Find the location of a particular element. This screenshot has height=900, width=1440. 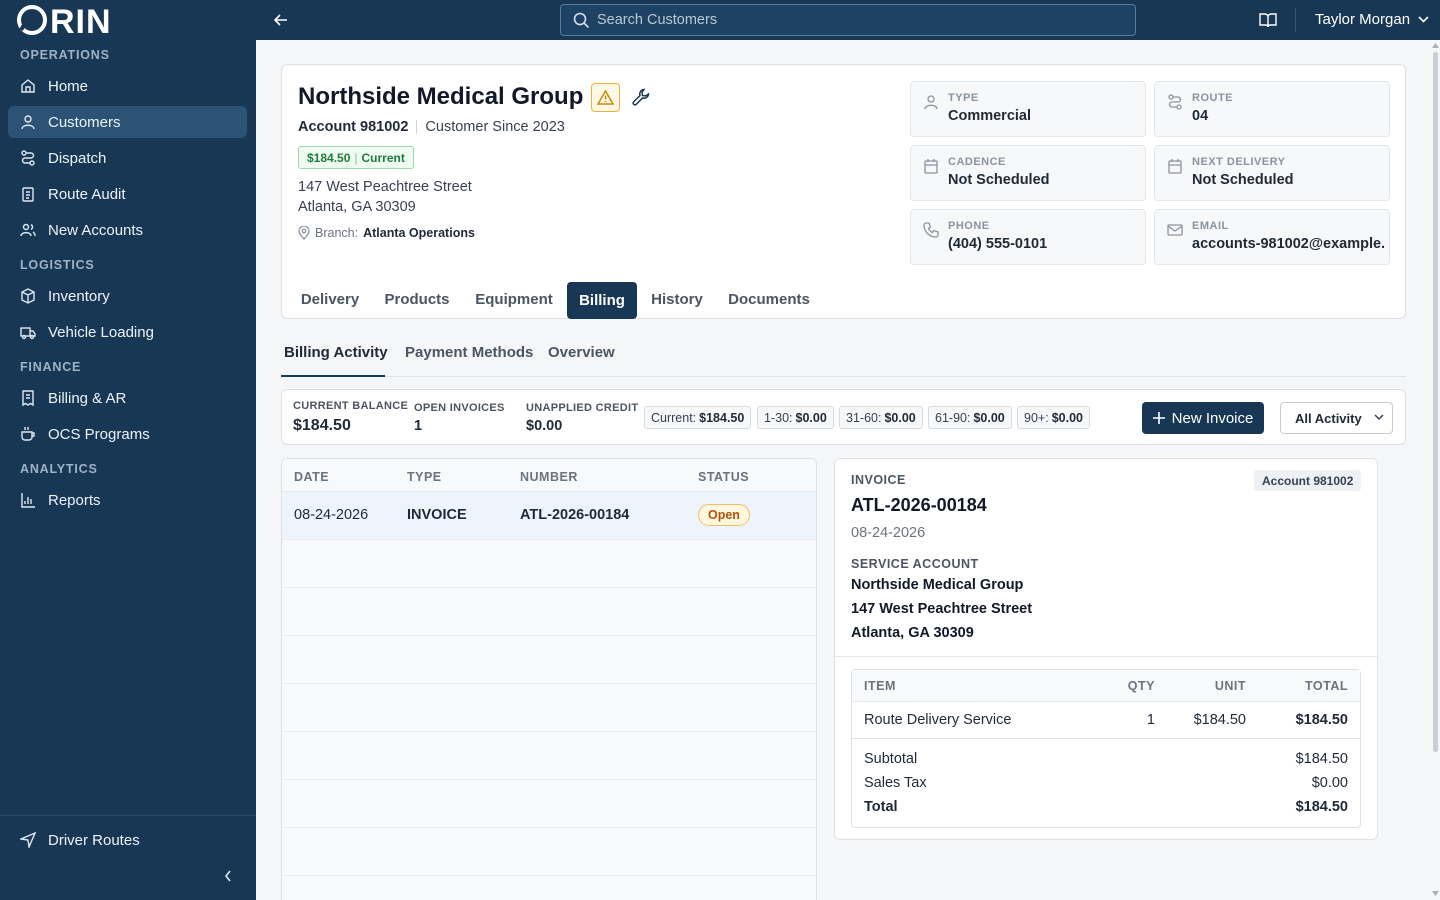

collapse-sidebar-button is located at coordinates (228, 876).